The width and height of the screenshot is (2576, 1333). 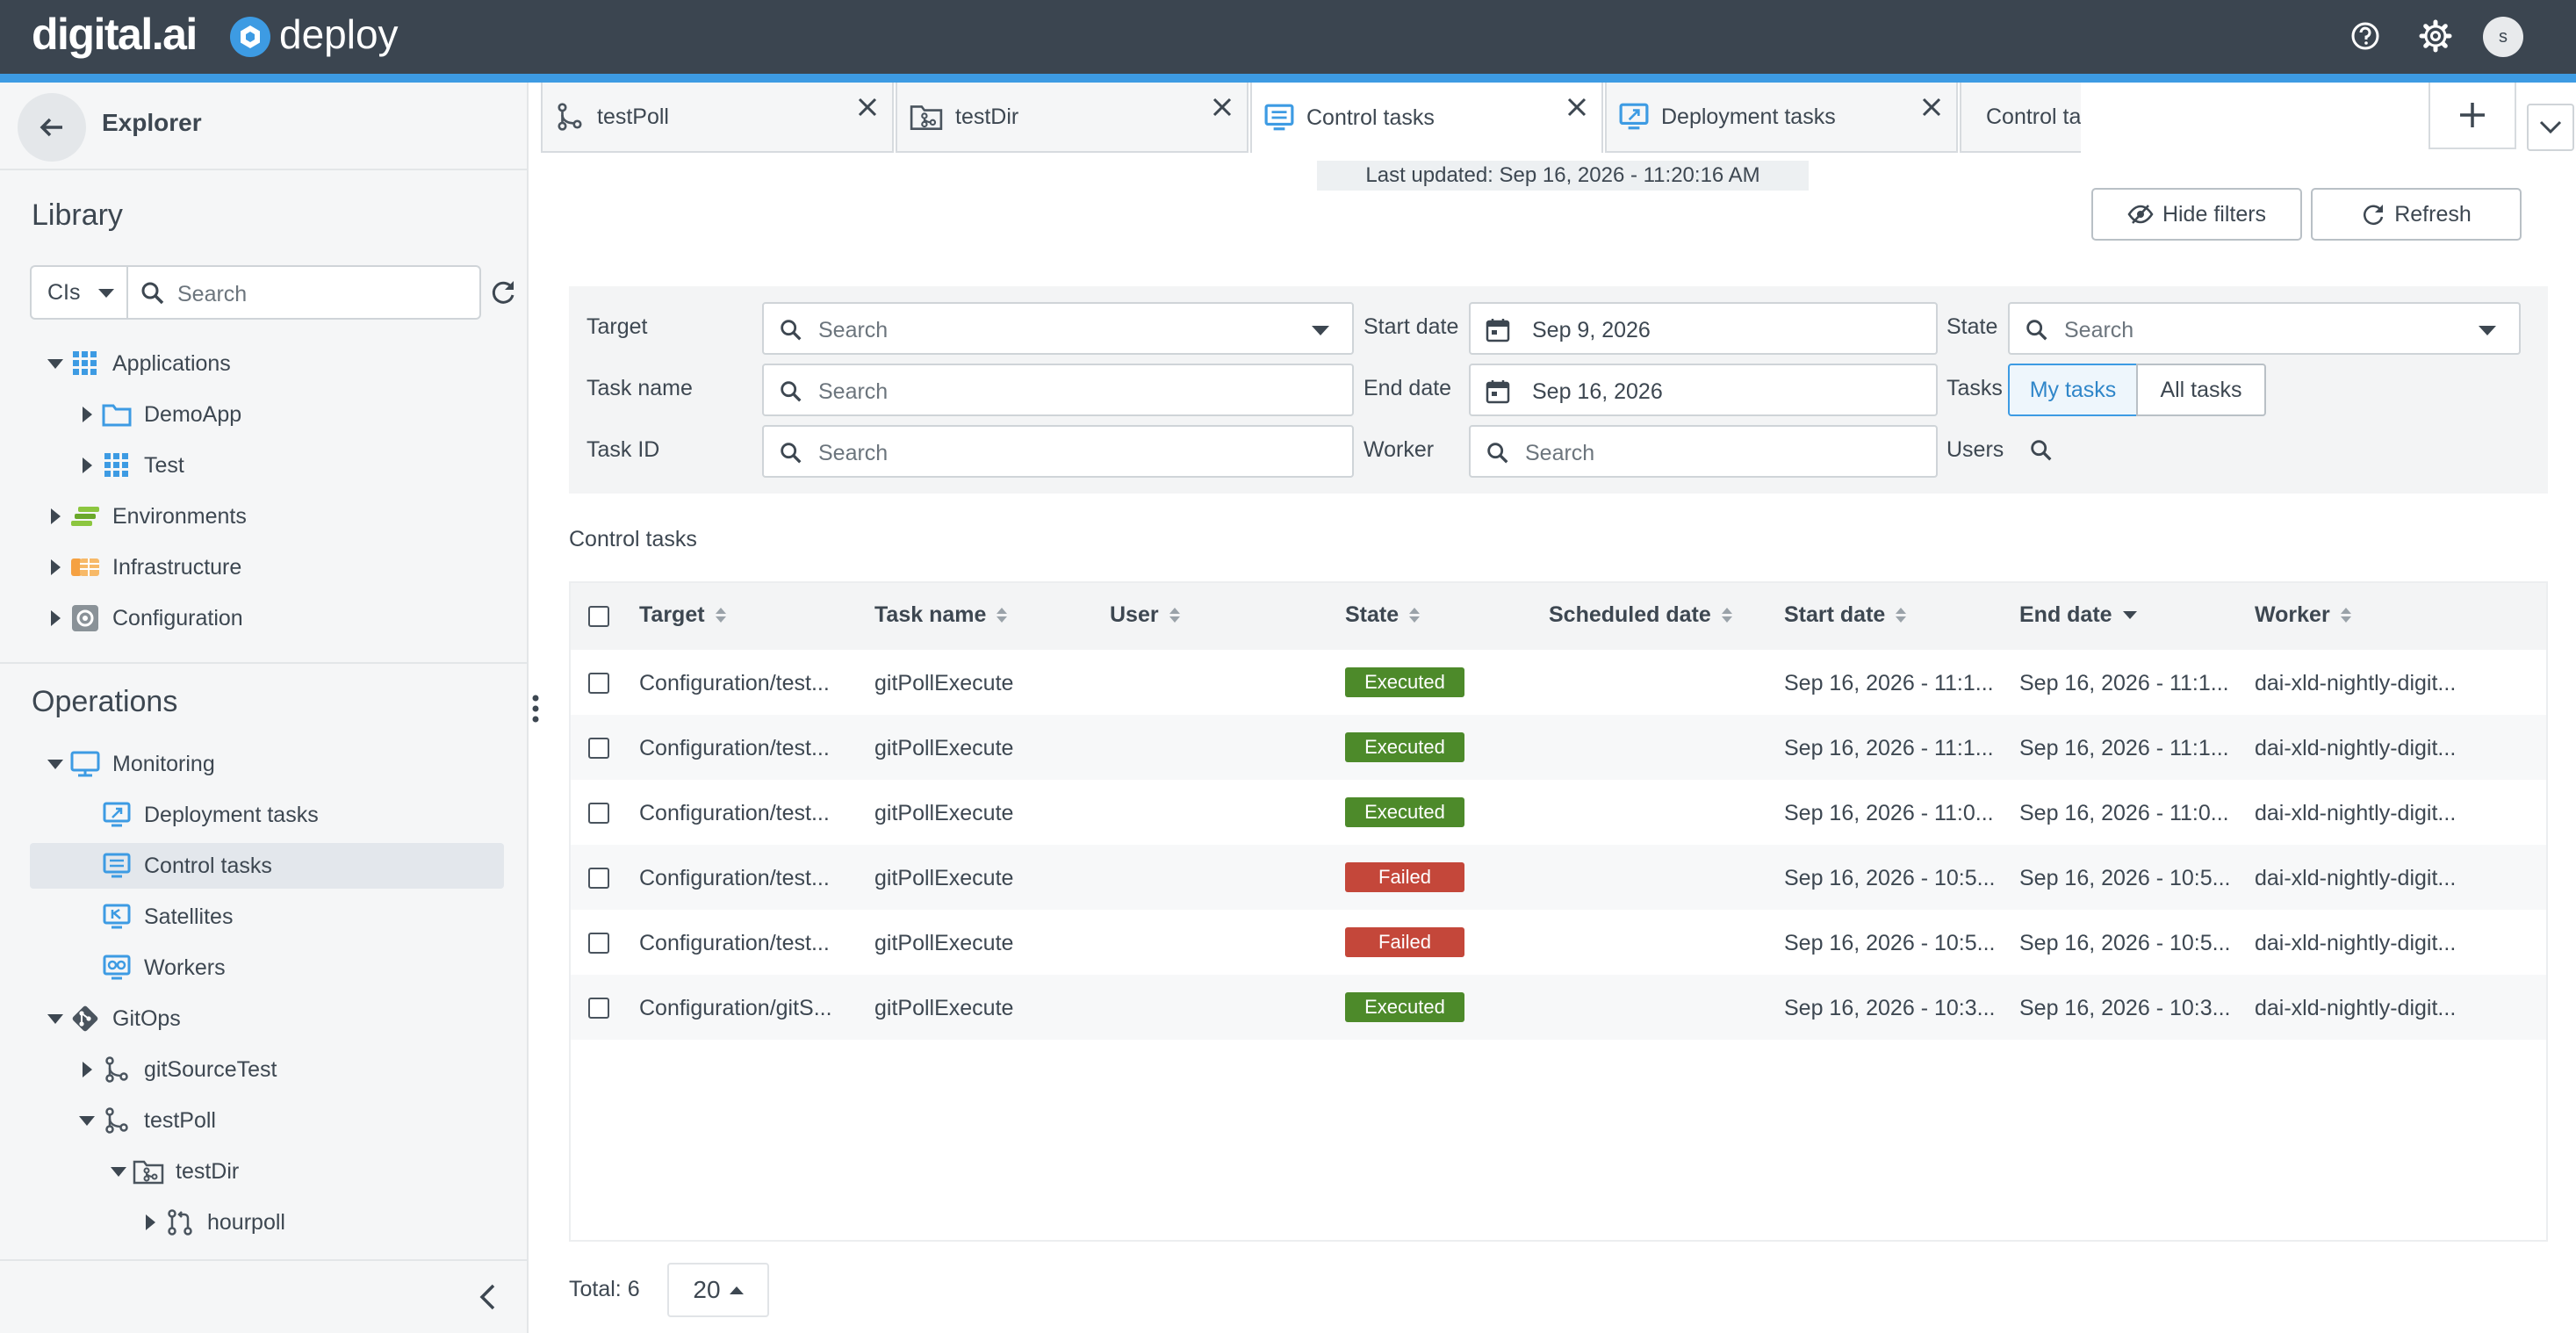 I want to click on back-button, so click(x=52, y=127).